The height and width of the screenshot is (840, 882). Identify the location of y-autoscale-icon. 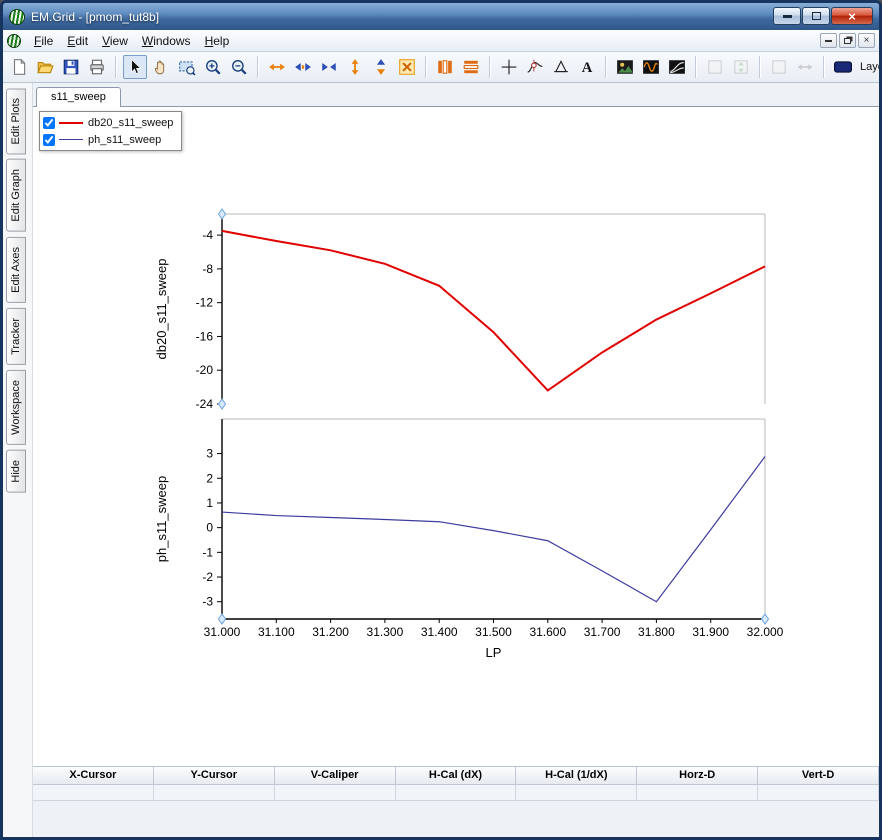
(715, 67).